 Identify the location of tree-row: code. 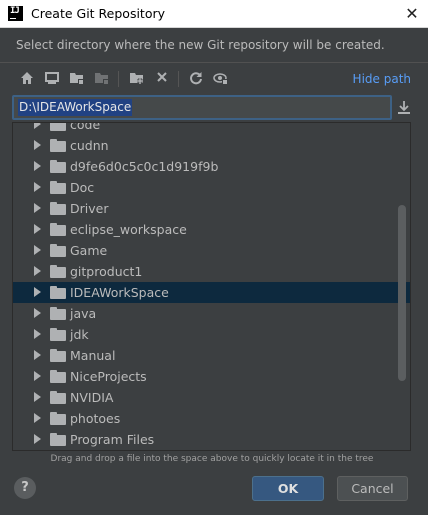
(211, 128).